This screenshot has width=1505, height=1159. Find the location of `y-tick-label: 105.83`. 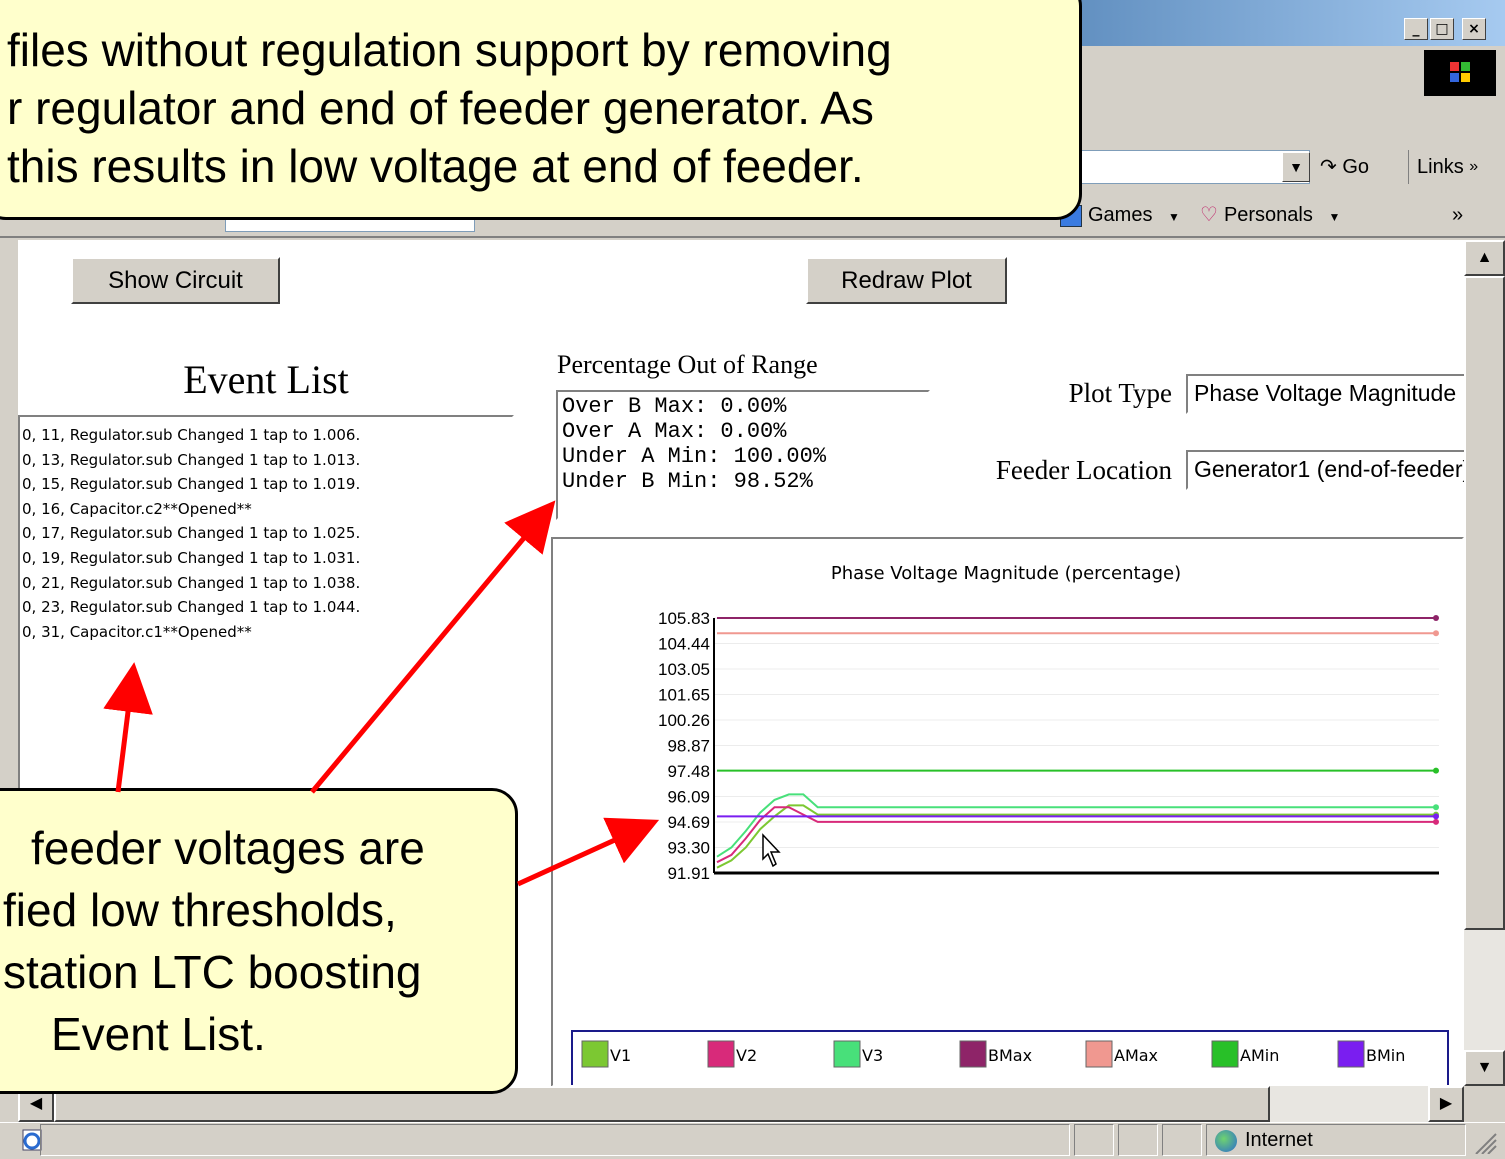

y-tick-label: 105.83 is located at coordinates (684, 618).